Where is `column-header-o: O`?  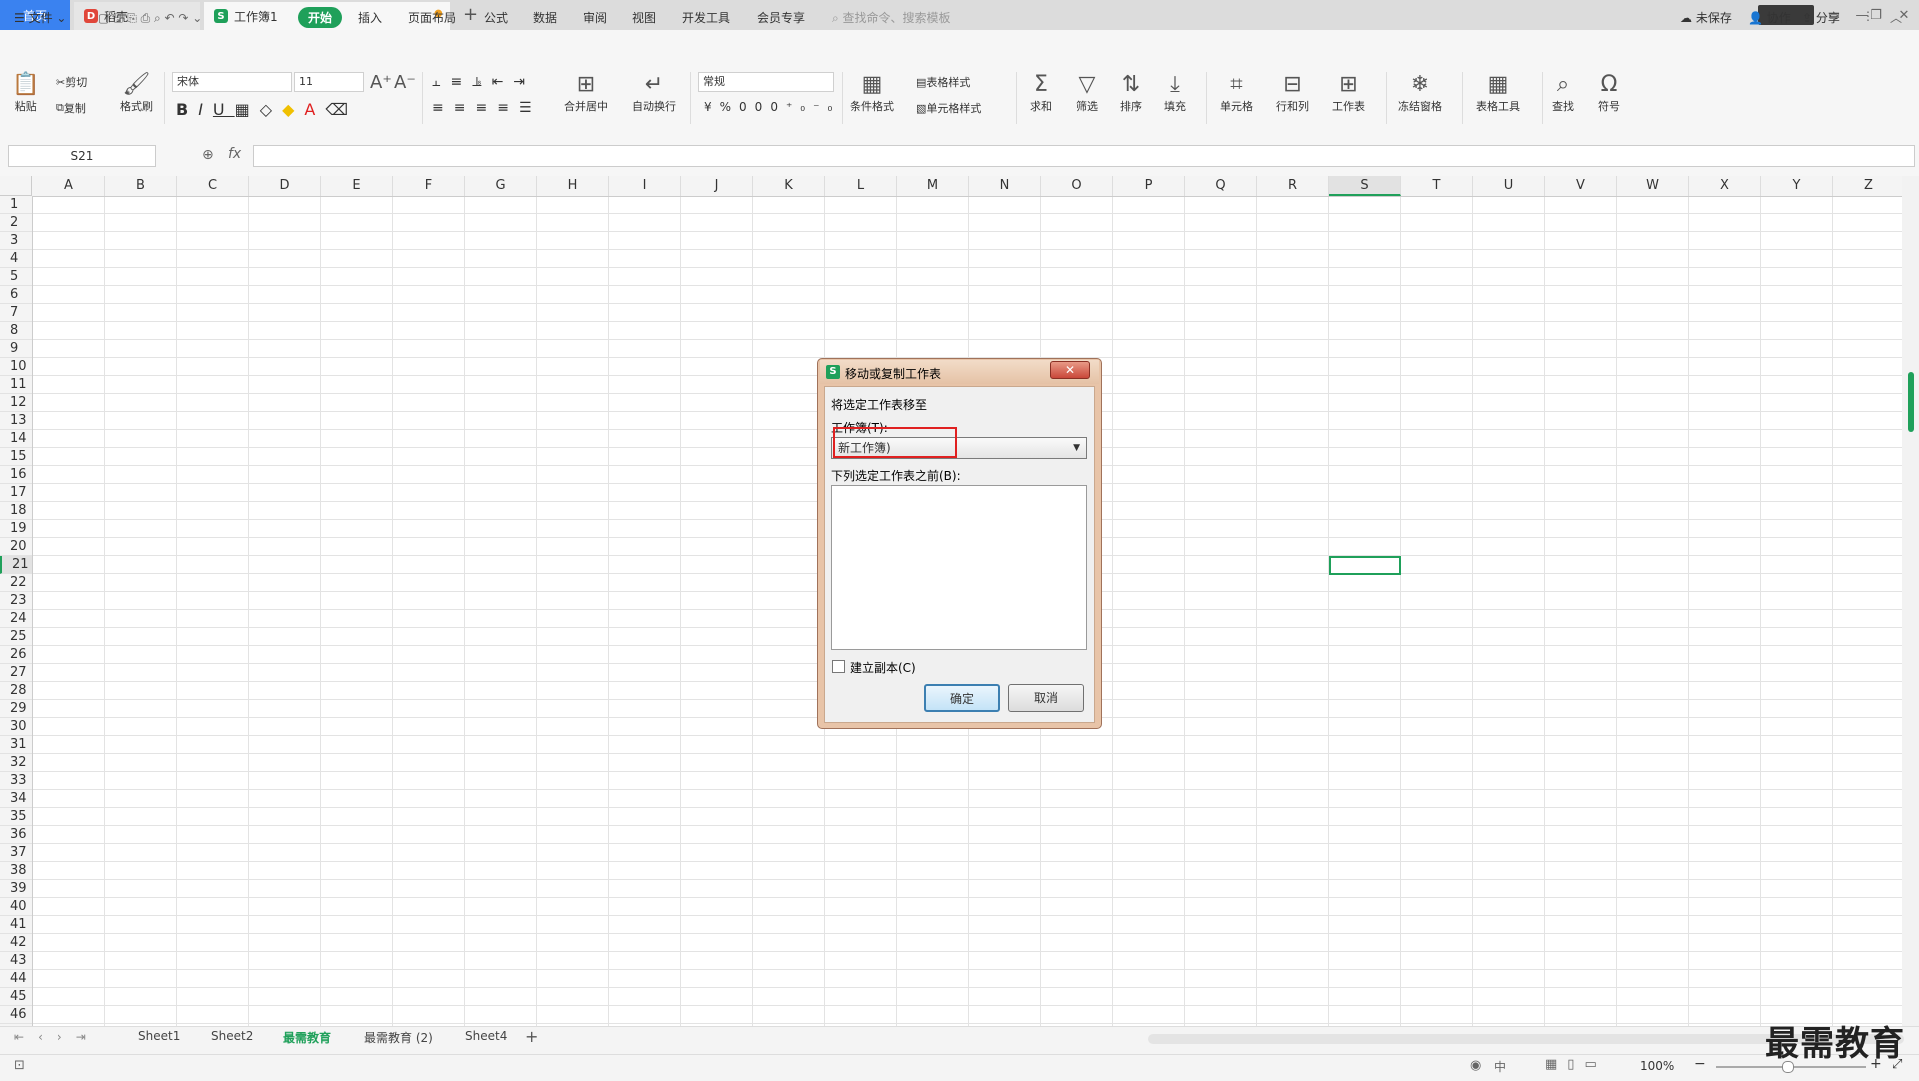
column-header-o: O is located at coordinates (1077, 186).